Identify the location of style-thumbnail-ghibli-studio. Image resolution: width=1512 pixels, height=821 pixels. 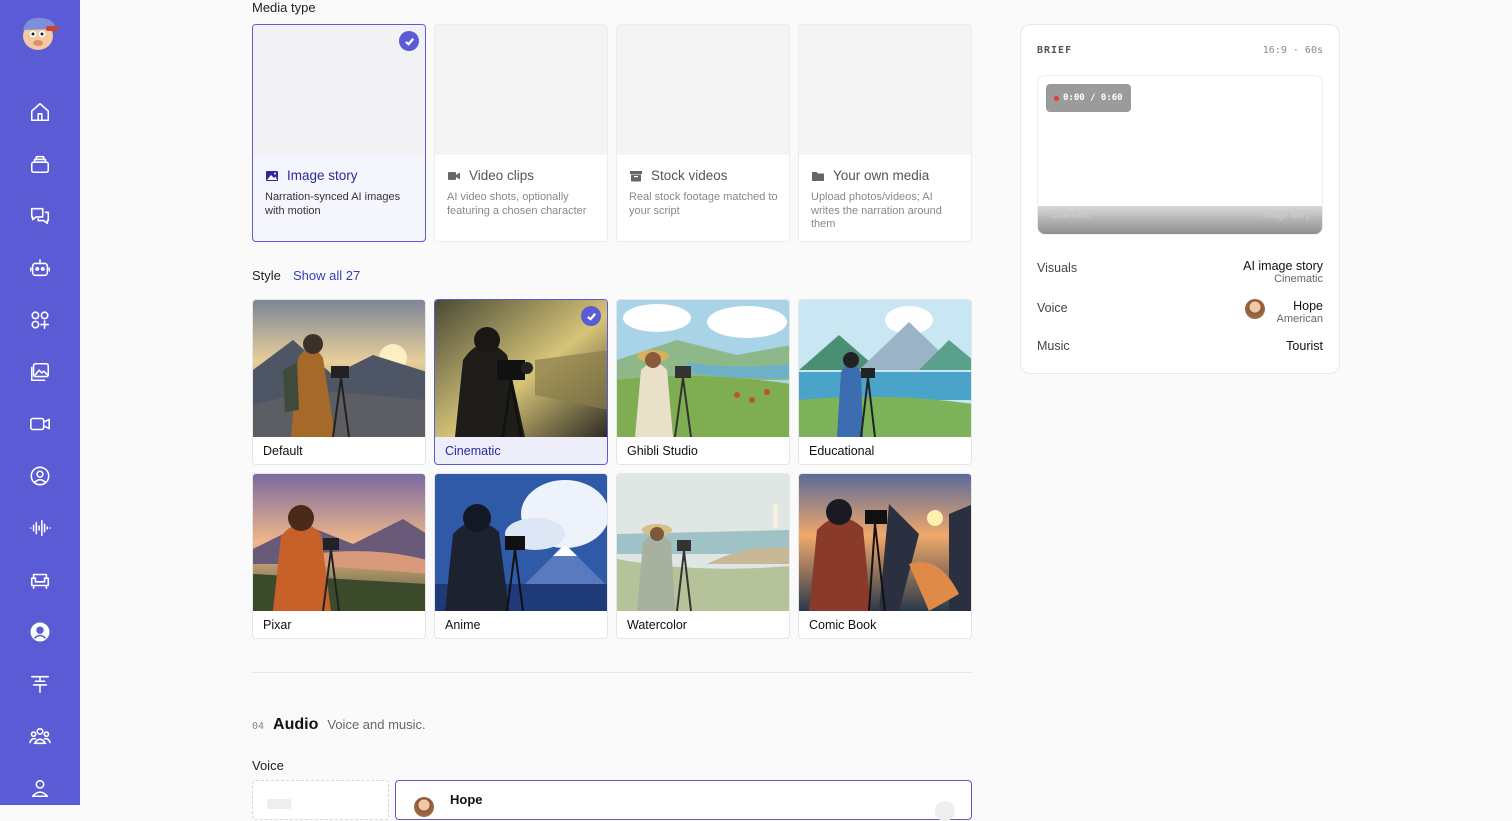
(703, 368).